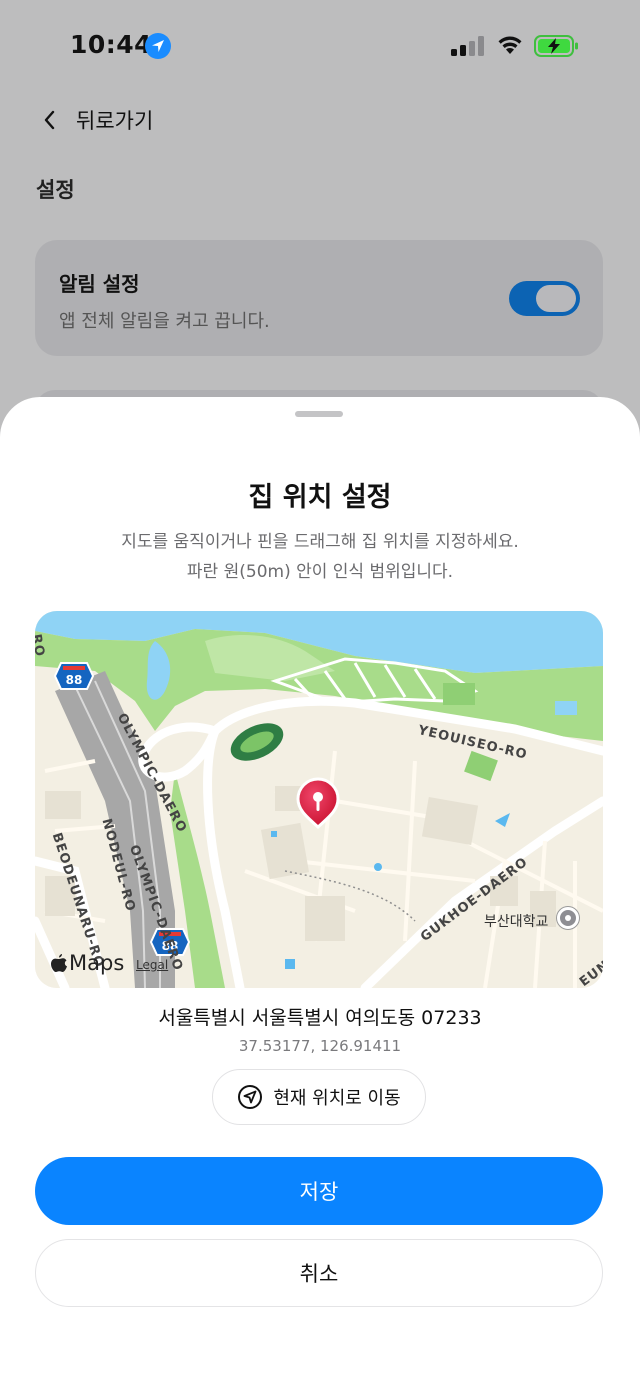  Describe the element at coordinates (97, 963) in the screenshot. I see `maps-brand-label: Maps` at that location.